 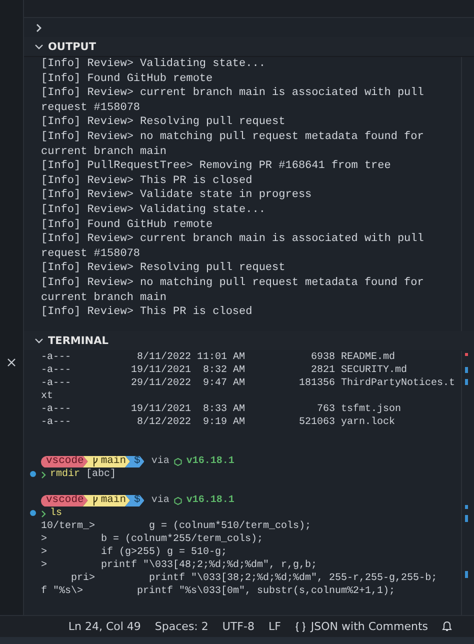 What do you see at coordinates (254, 578) in the screenshot?
I see `terminal-text: pri> printf "\033[38;2;%d;%d;%dm", 255-r,255-g,255-b;` at bounding box center [254, 578].